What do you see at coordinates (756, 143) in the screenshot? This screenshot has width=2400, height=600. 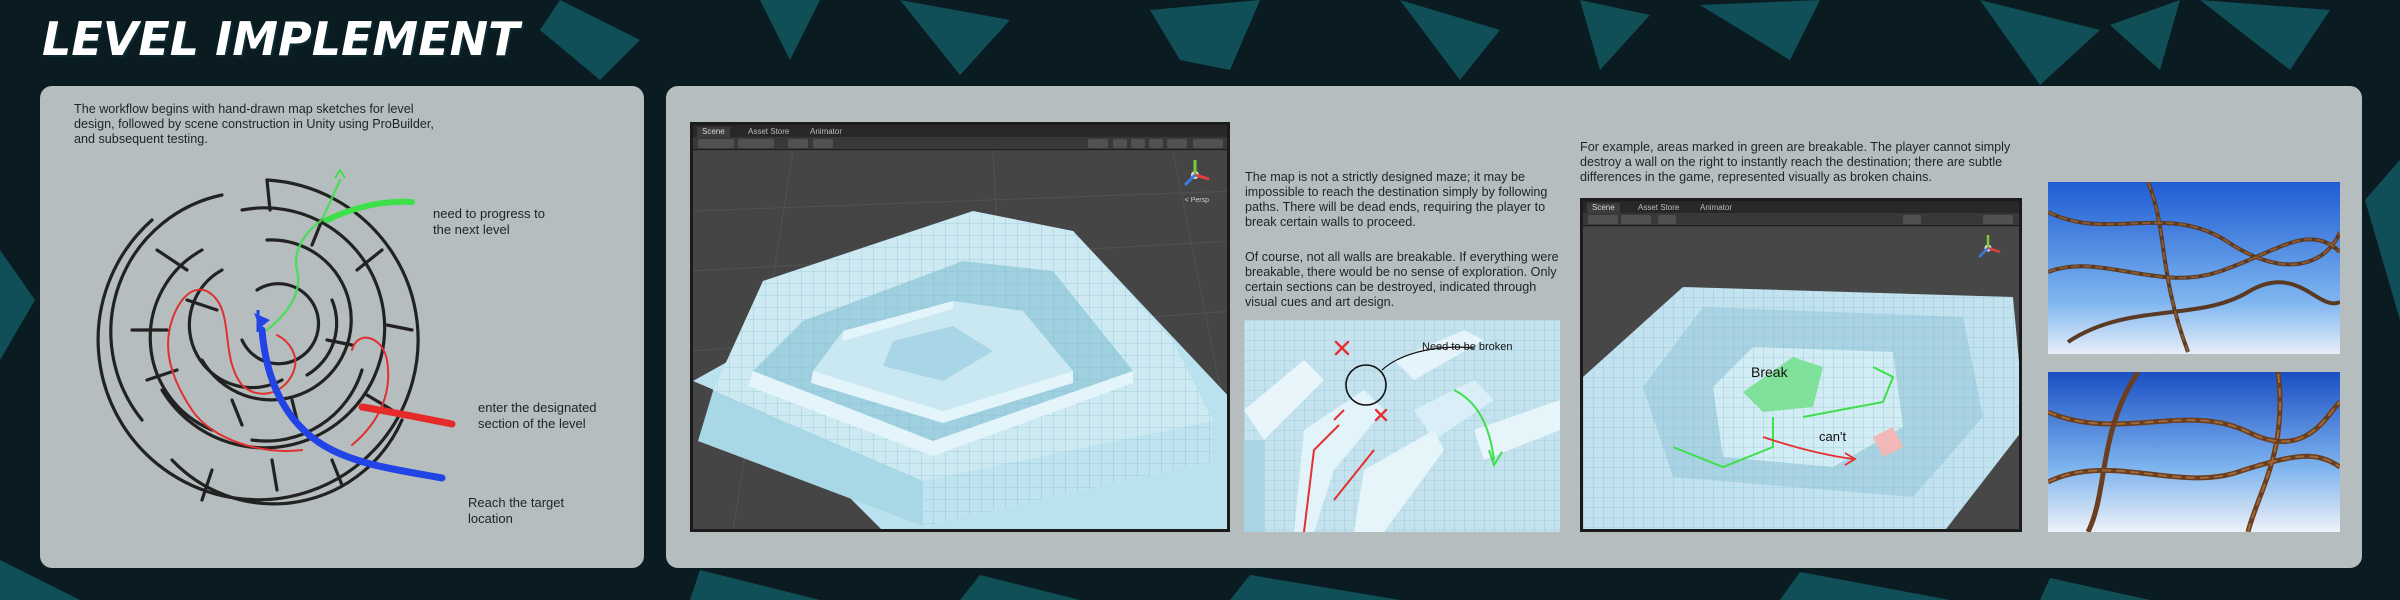 I see `global-button` at bounding box center [756, 143].